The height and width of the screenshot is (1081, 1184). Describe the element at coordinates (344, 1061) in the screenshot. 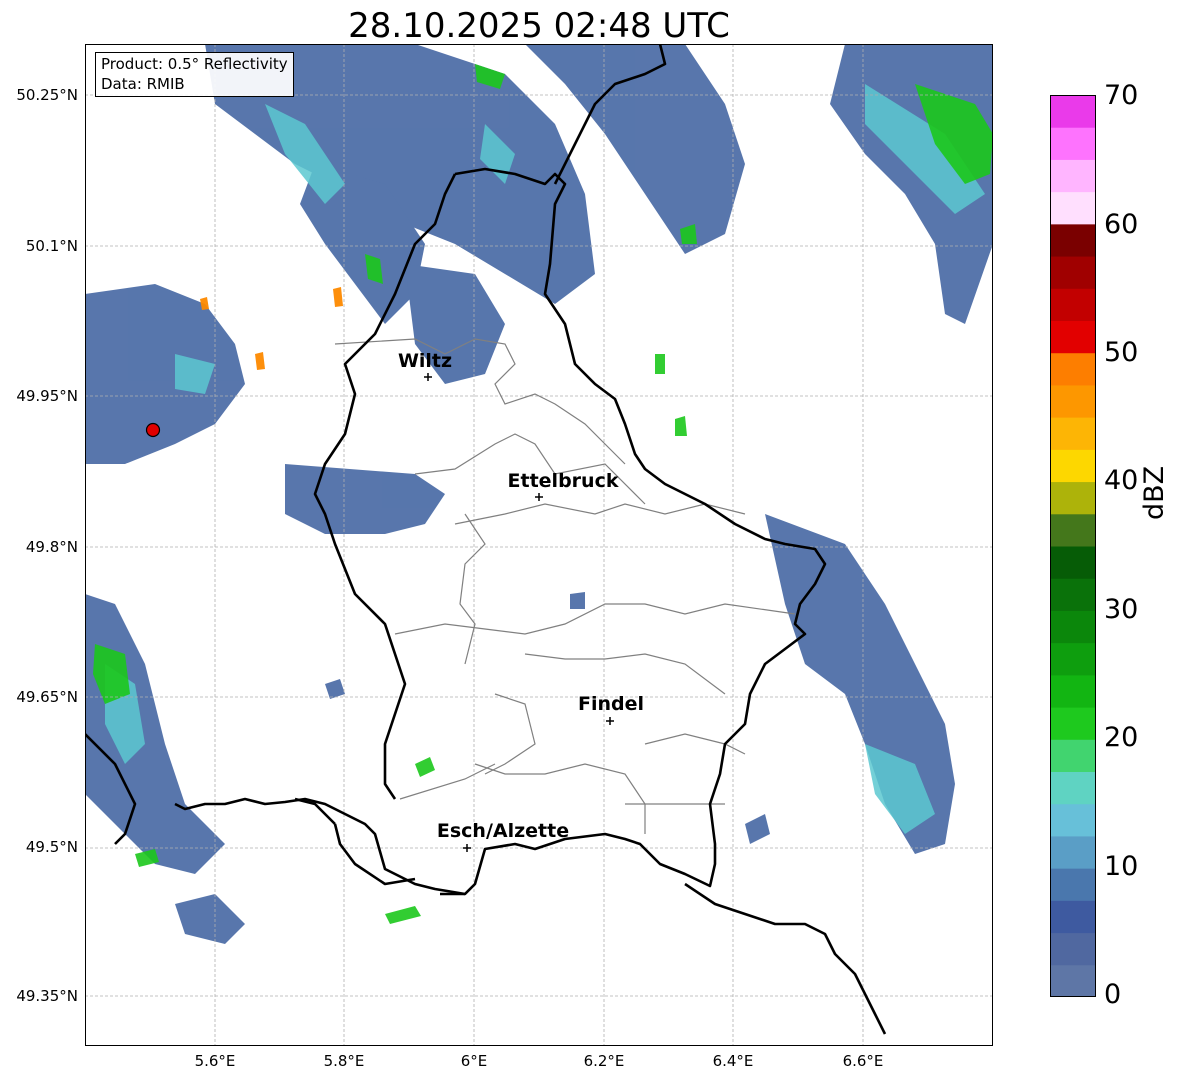

I see `lon-label-5-8: 5.8°E` at that location.